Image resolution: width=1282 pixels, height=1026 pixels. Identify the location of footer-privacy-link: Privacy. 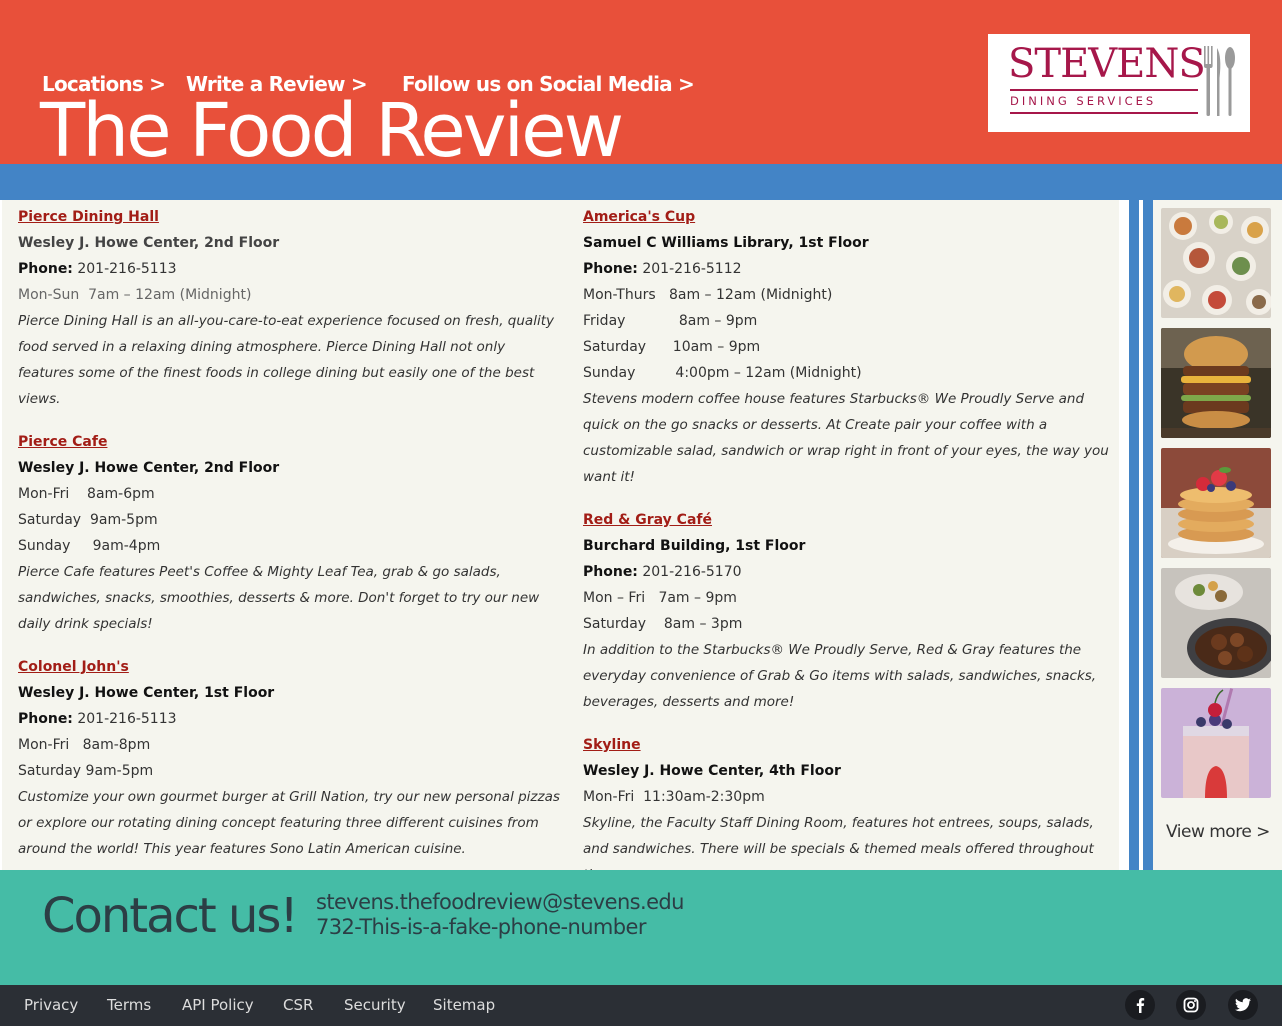
(51, 1005).